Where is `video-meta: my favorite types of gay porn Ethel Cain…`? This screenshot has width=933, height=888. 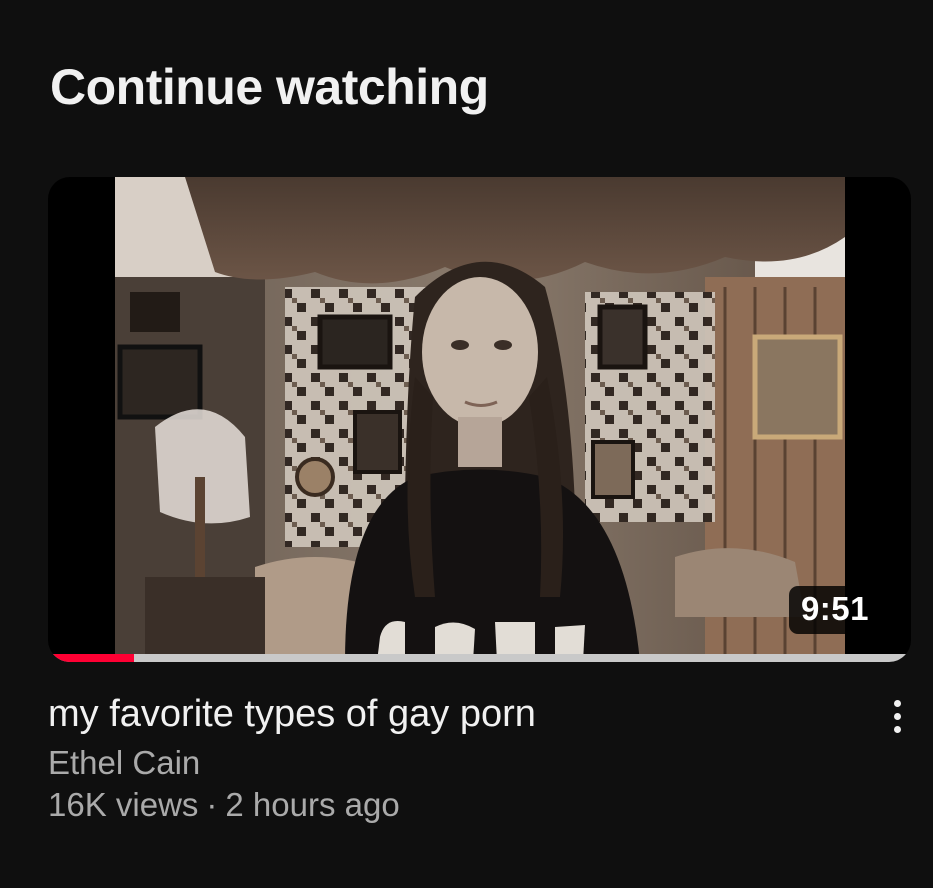
video-meta: my favorite types of gay porn Ethel Cain… is located at coordinates (479, 758).